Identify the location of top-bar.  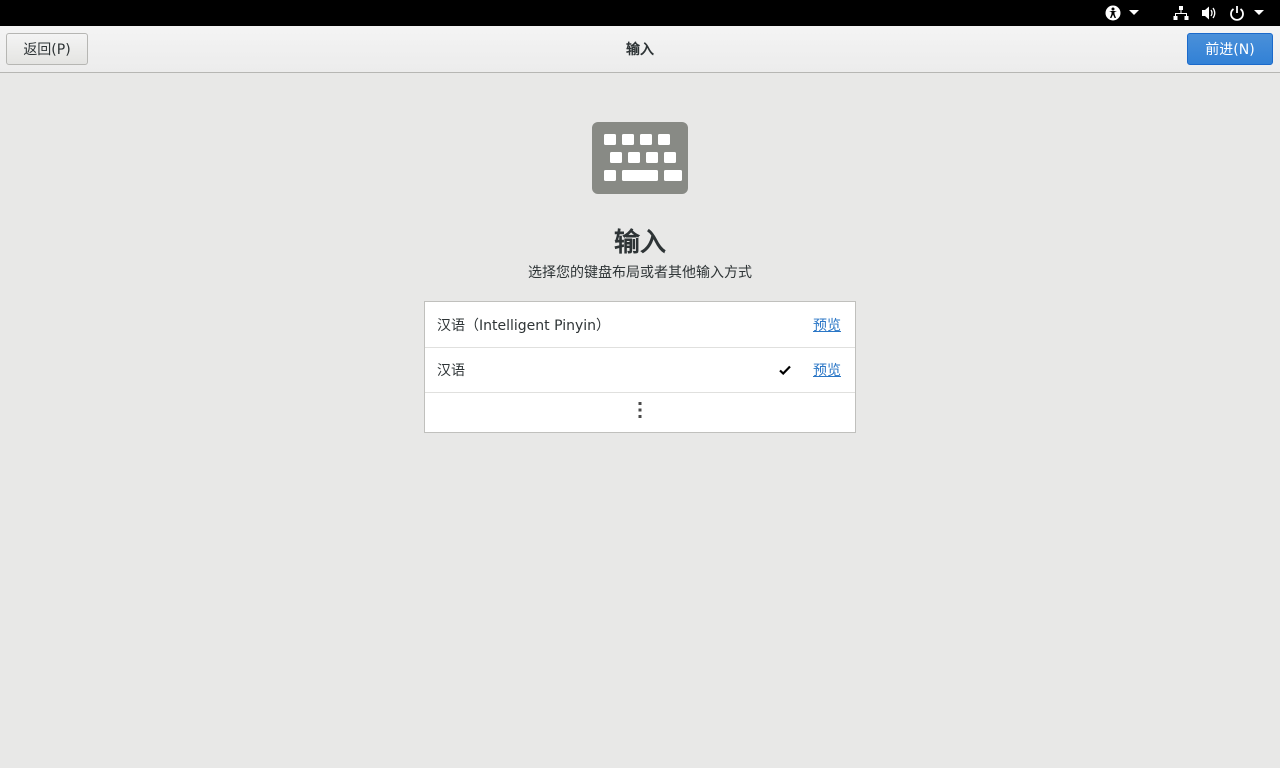
(640, 13).